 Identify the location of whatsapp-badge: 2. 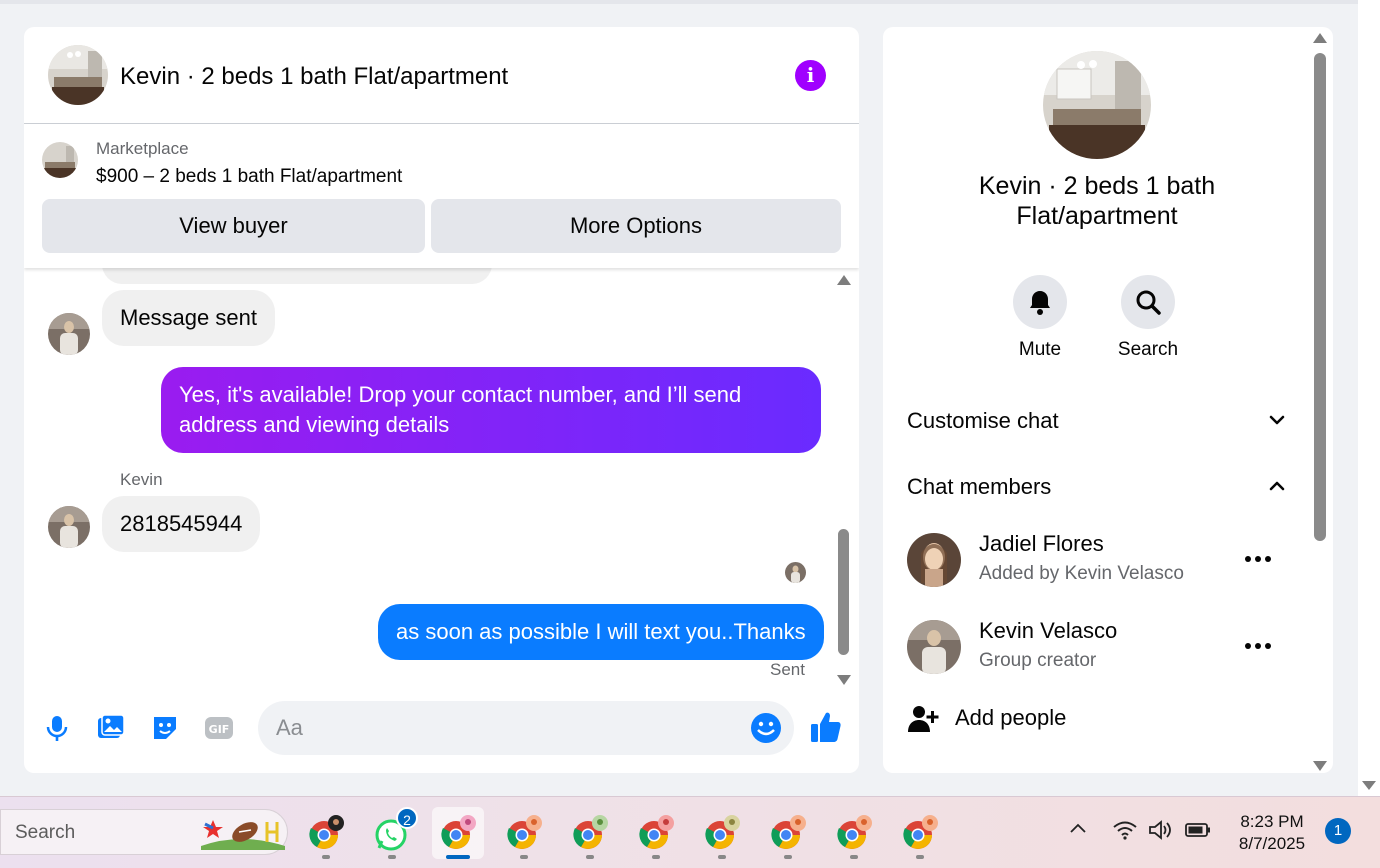
(407, 818).